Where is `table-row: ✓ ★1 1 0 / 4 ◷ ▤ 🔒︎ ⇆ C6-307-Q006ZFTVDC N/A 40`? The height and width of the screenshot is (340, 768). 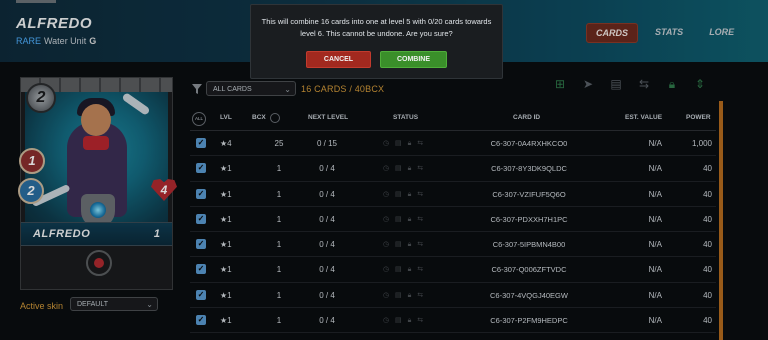 table-row: ✓ ★1 1 0 / 4 ◷ ▤ 🔒︎ ⇆ C6-307-Q006ZFTVDC N/A 40 is located at coordinates (453, 270).